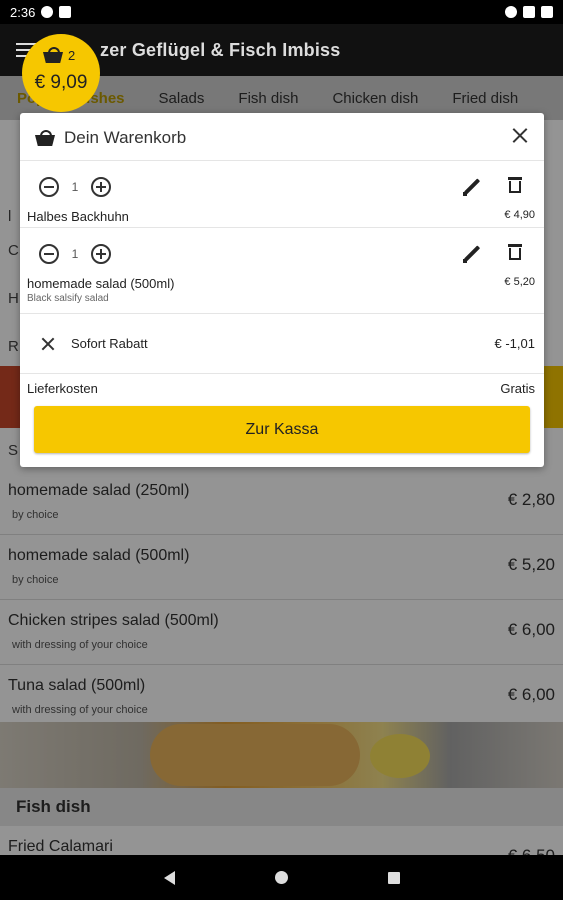 The image size is (563, 900). I want to click on discount-label: Sofort Rabatt, so click(109, 343).